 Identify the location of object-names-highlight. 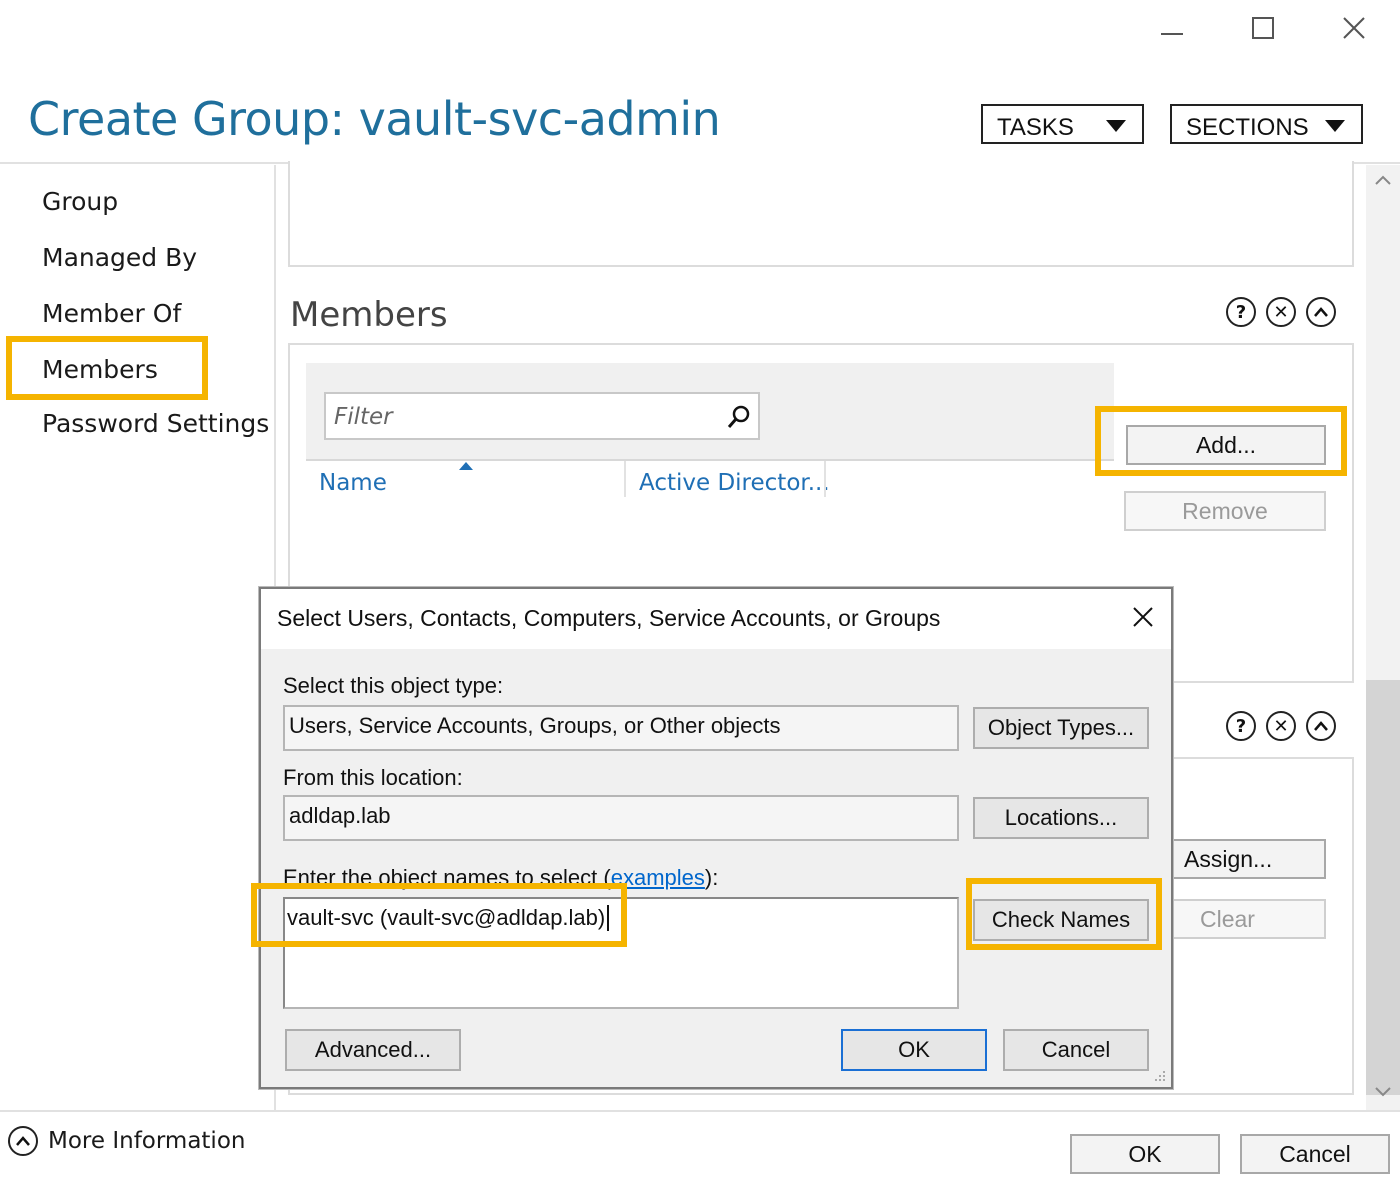
(439, 915).